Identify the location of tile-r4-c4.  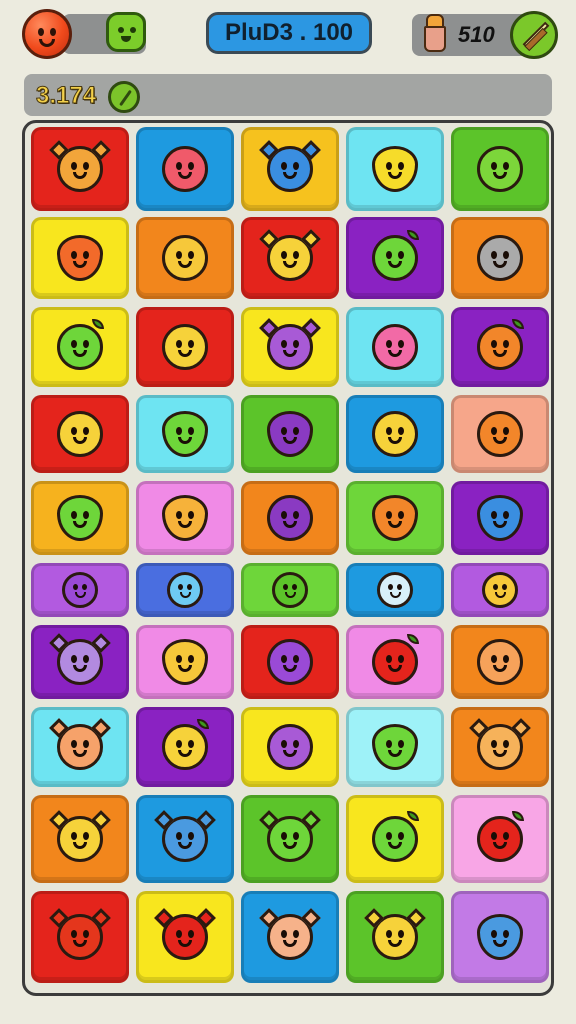
(395, 434).